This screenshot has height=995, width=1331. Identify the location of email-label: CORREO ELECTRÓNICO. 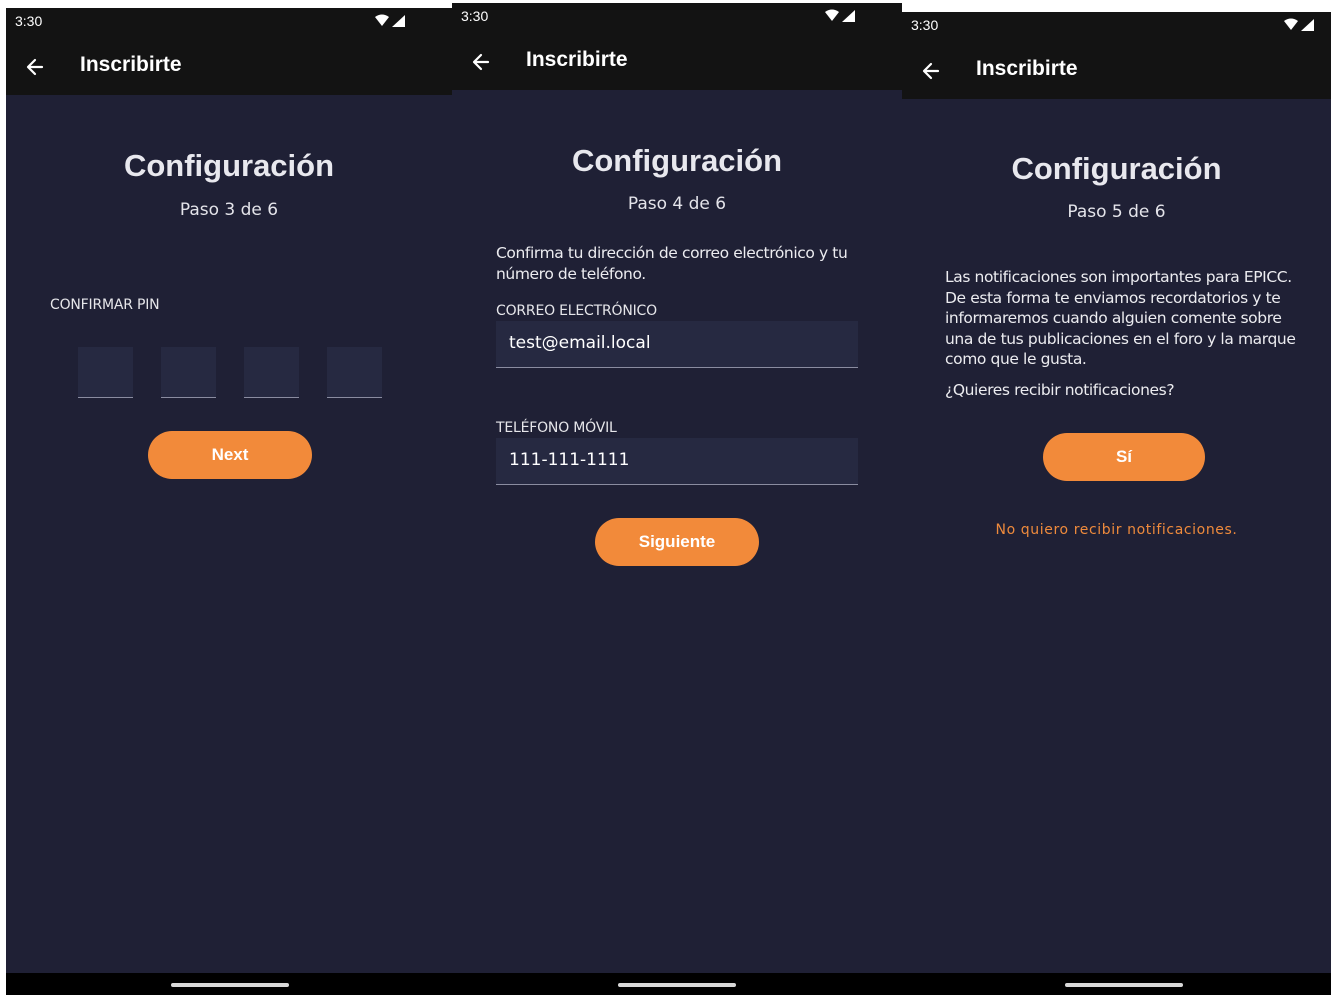
(576, 311).